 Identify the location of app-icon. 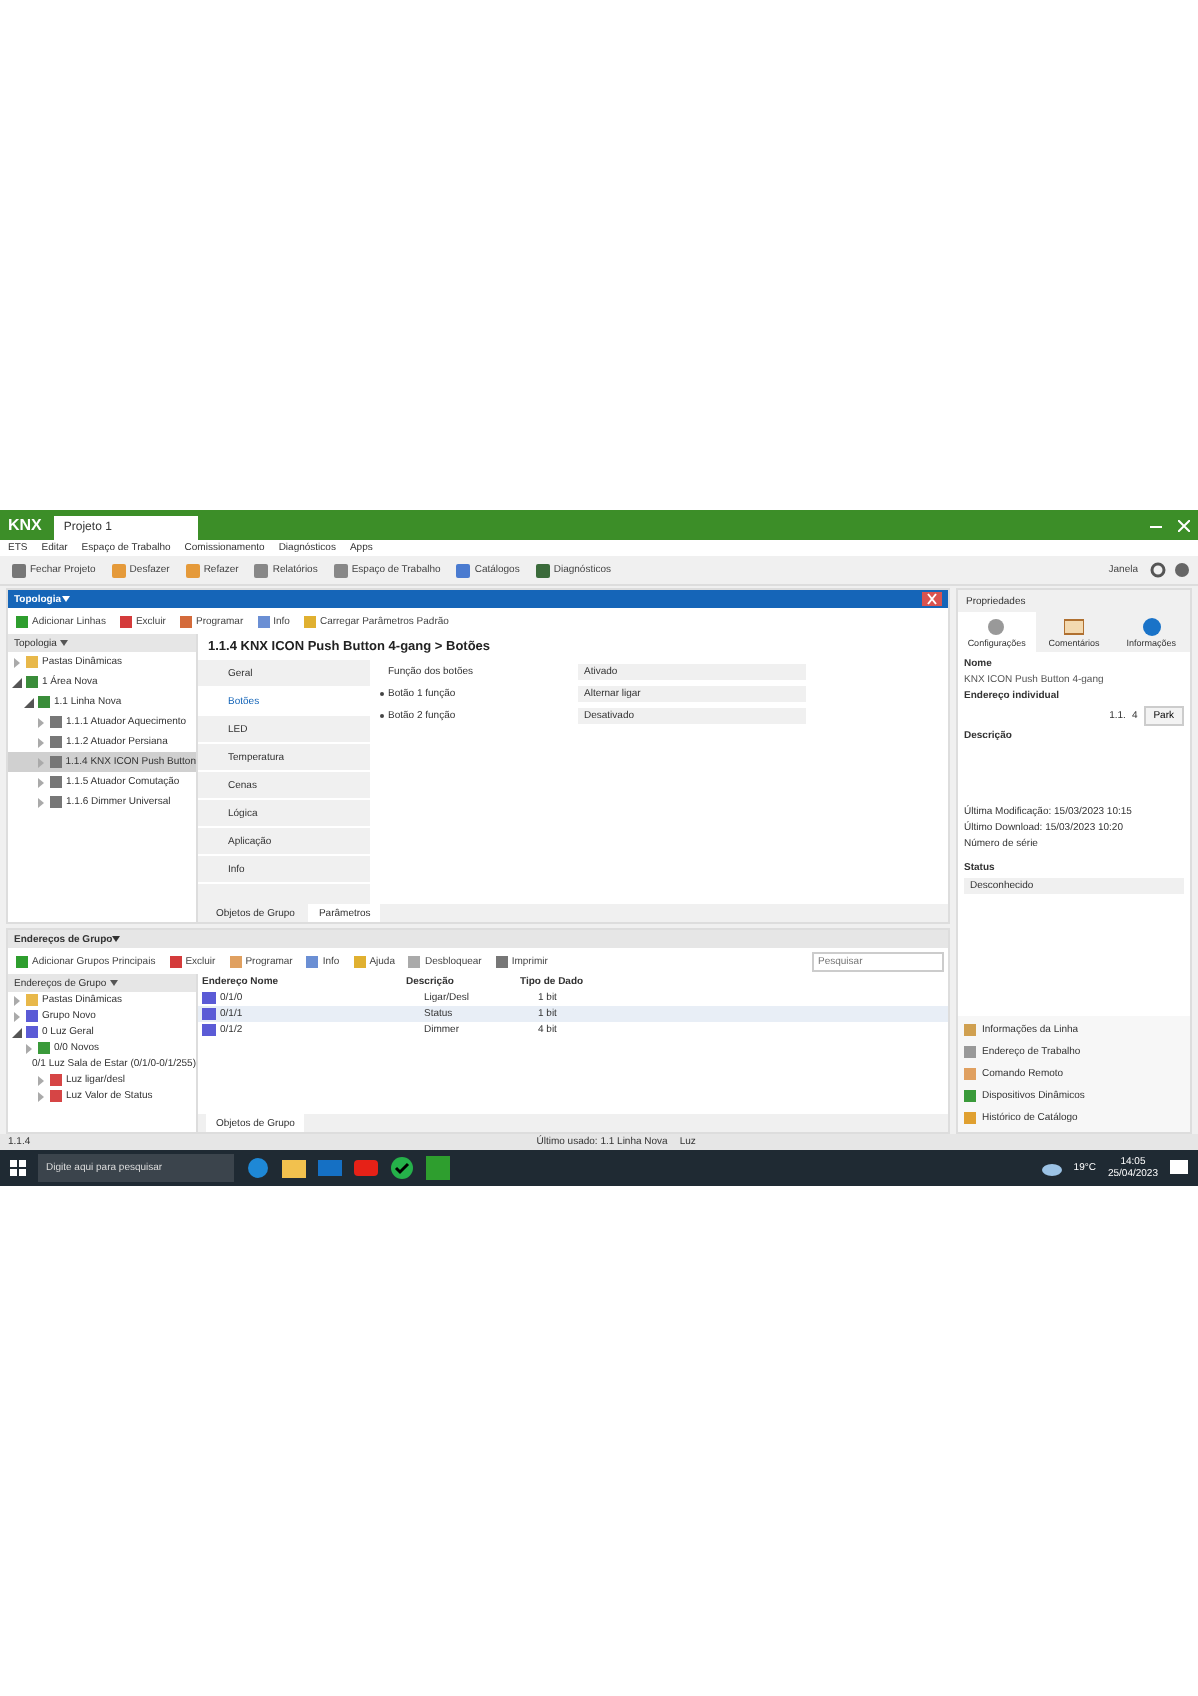
(258, 1168).